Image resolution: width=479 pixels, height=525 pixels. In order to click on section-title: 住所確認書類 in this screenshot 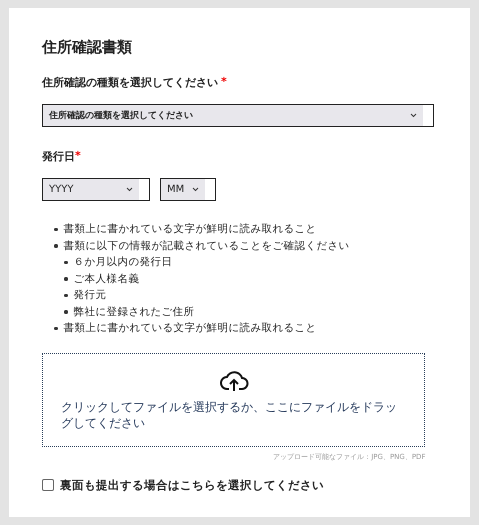, I will do `click(87, 47)`.